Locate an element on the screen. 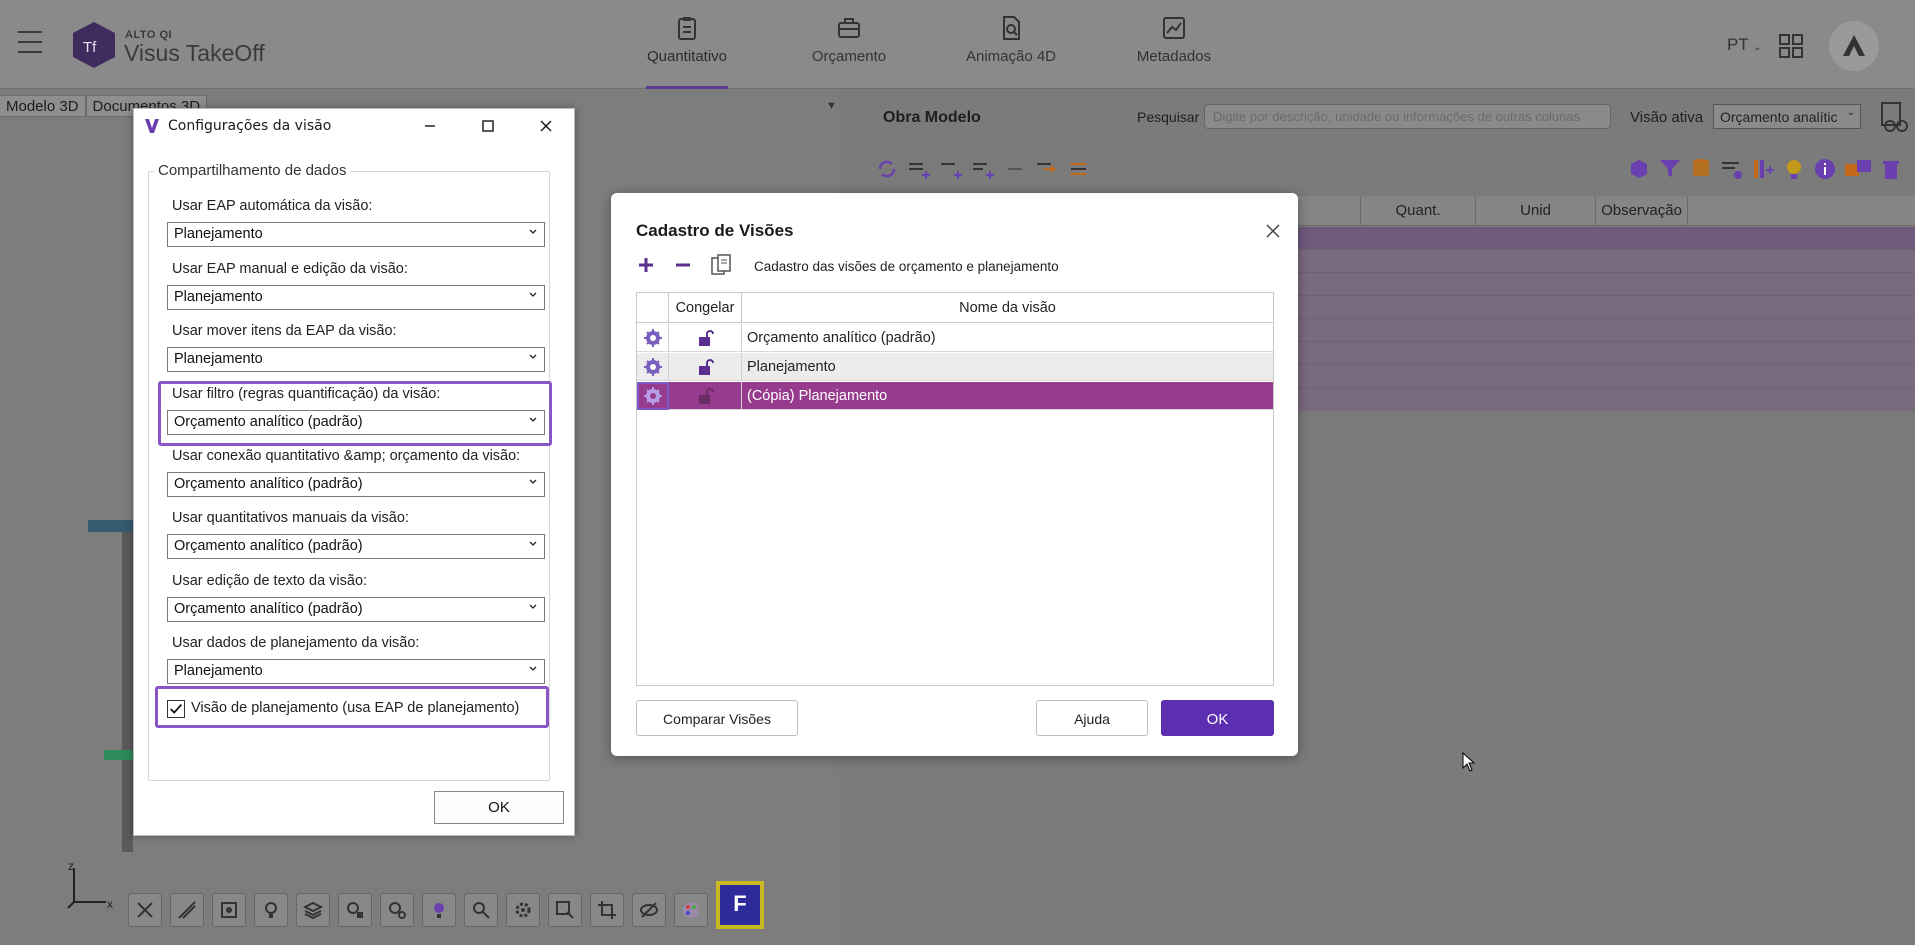  remove-item-icon is located at coordinates (1015, 169).